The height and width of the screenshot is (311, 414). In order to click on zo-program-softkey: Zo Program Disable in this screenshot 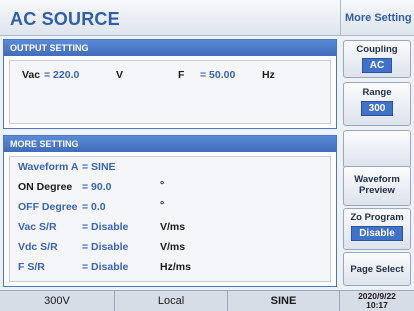, I will do `click(377, 229)`.